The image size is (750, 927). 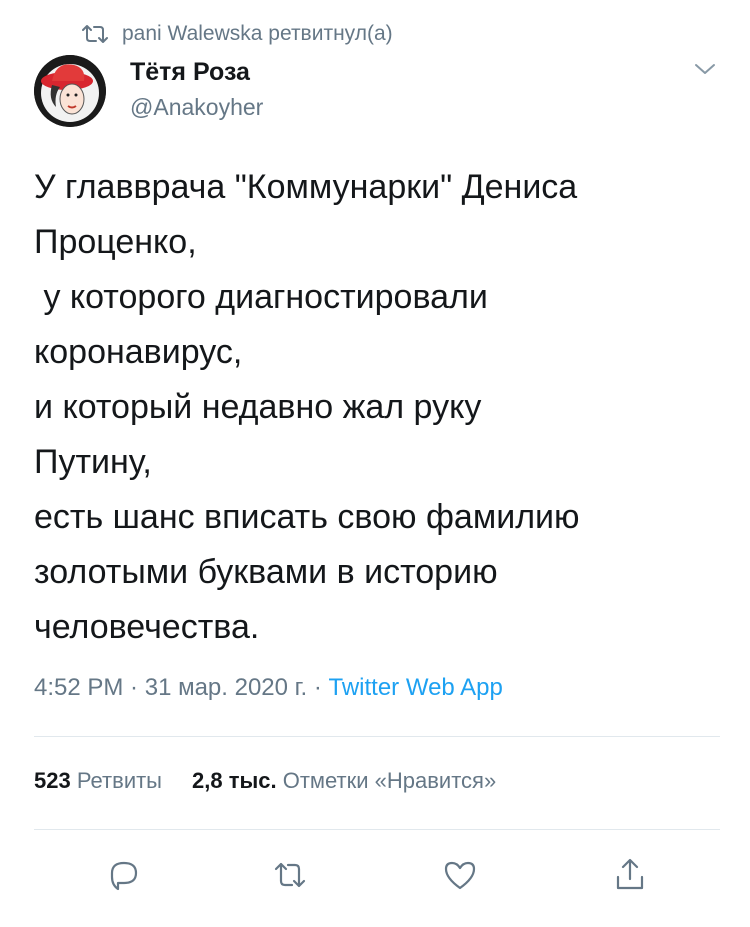 What do you see at coordinates (261, 297) in the screenshot?
I see `tweet-text-line: у которого диагностировали` at bounding box center [261, 297].